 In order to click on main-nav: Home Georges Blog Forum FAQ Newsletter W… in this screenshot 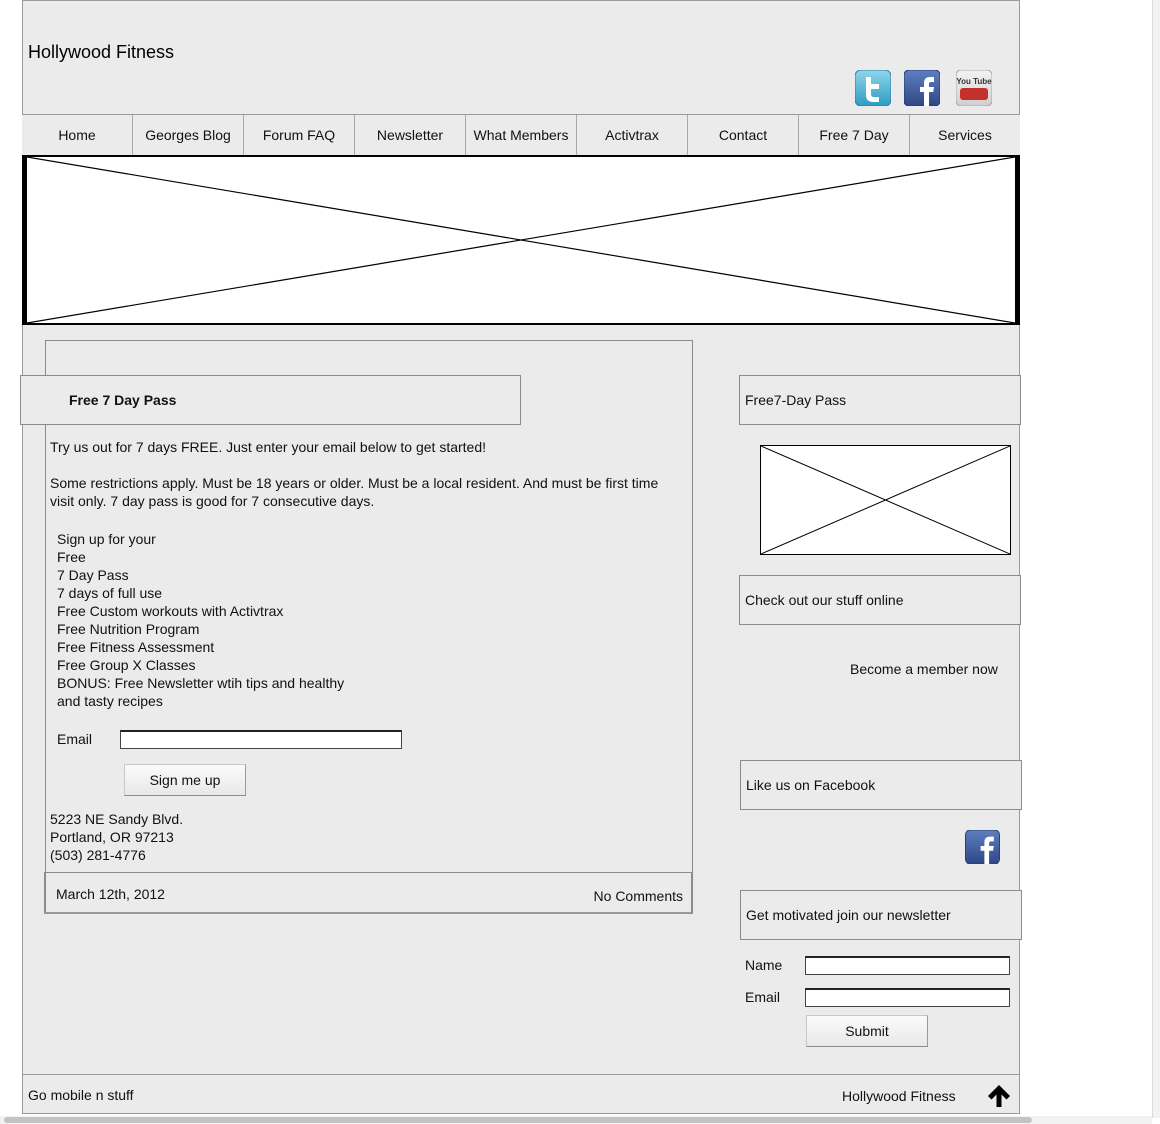, I will do `click(521, 135)`.